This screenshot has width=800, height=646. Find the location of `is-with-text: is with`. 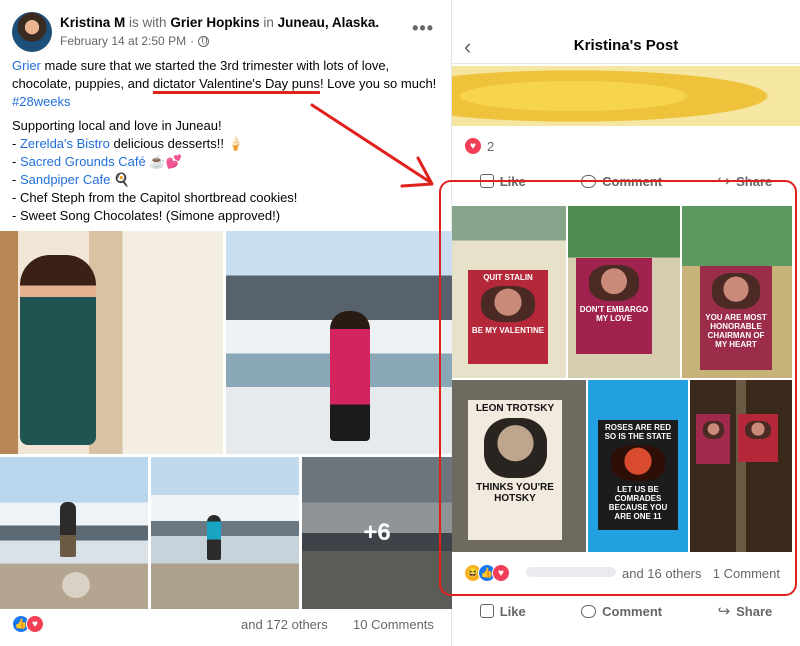

is-with-text: is with is located at coordinates (148, 22).